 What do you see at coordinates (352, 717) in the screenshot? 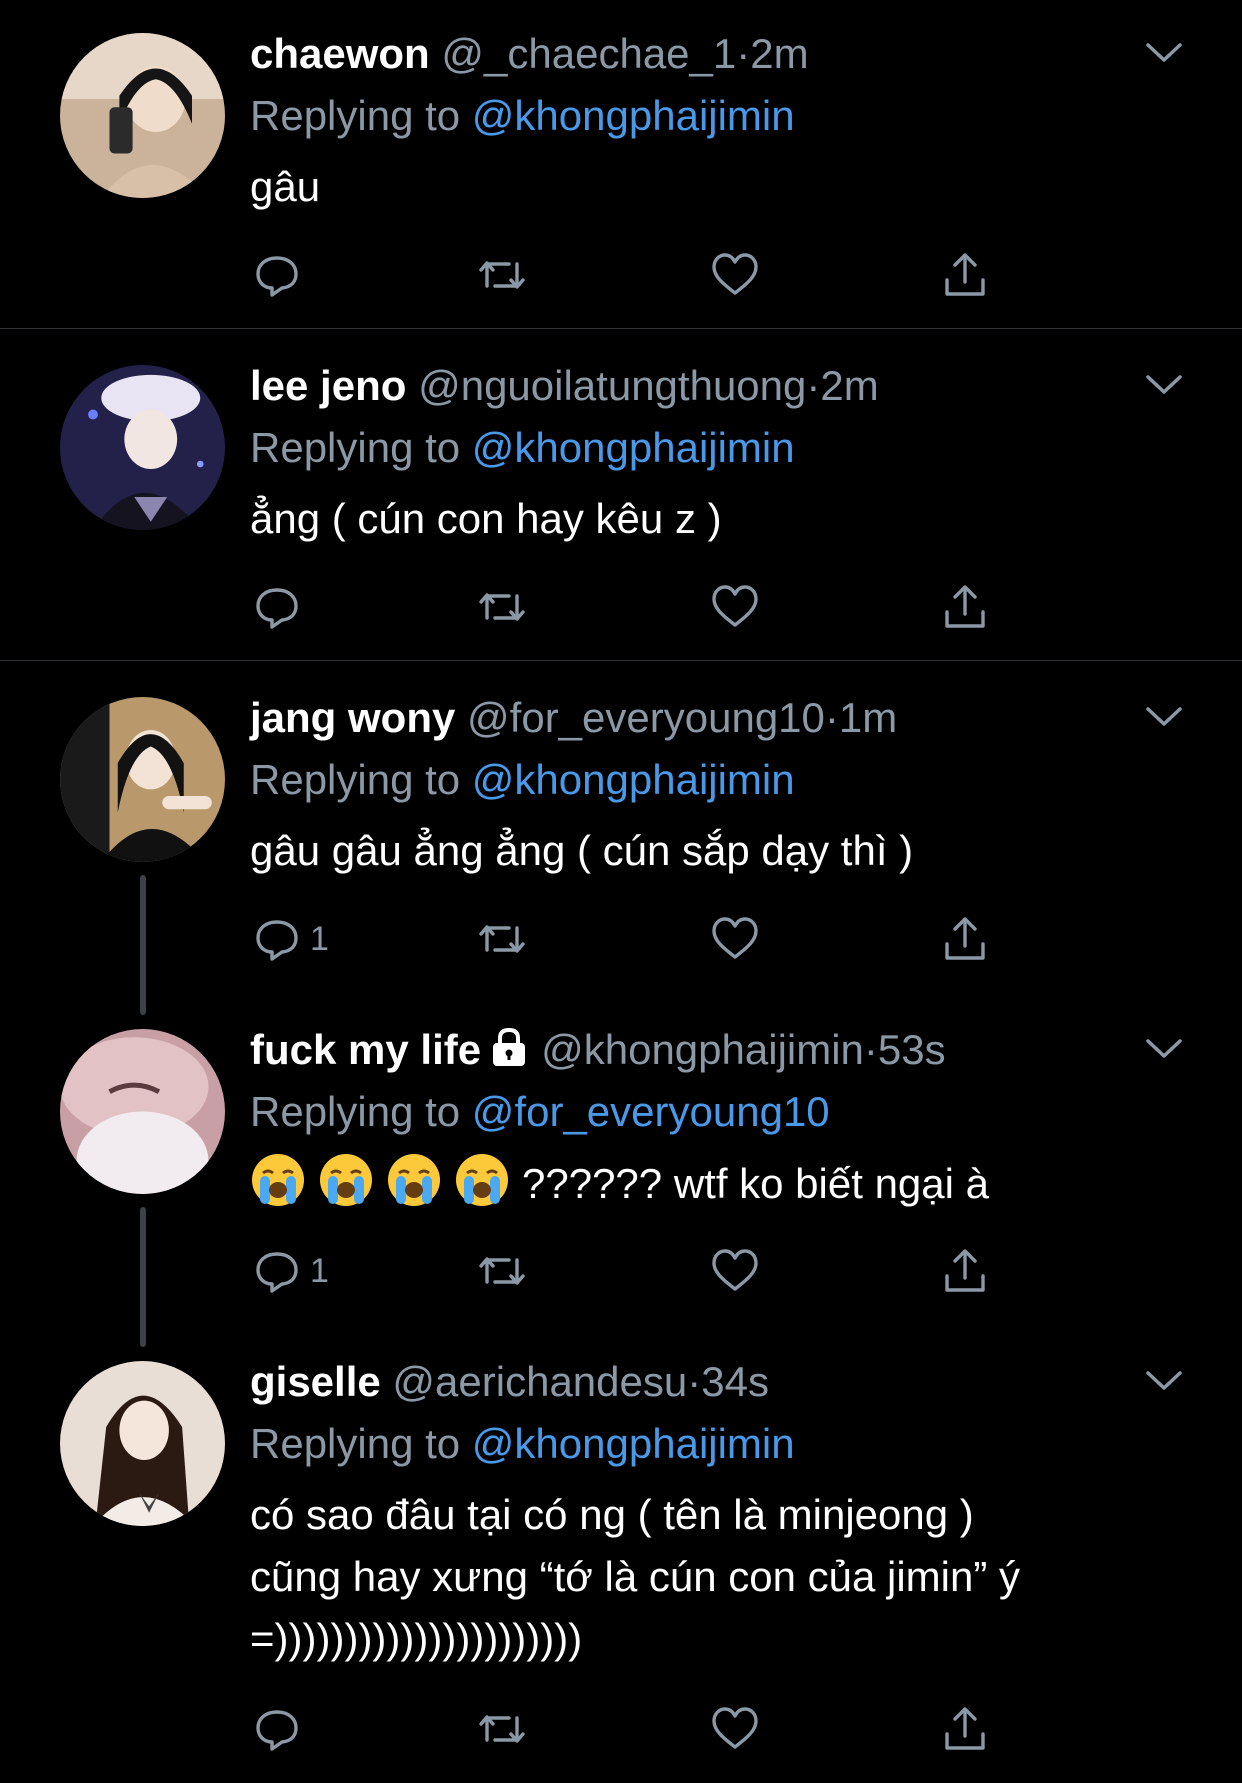
I see `display-name: jang wony` at bounding box center [352, 717].